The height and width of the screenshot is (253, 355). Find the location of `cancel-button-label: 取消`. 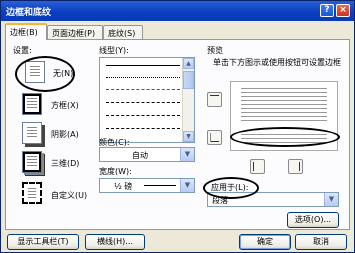

cancel-button-label: 取消 is located at coordinates (321, 241).